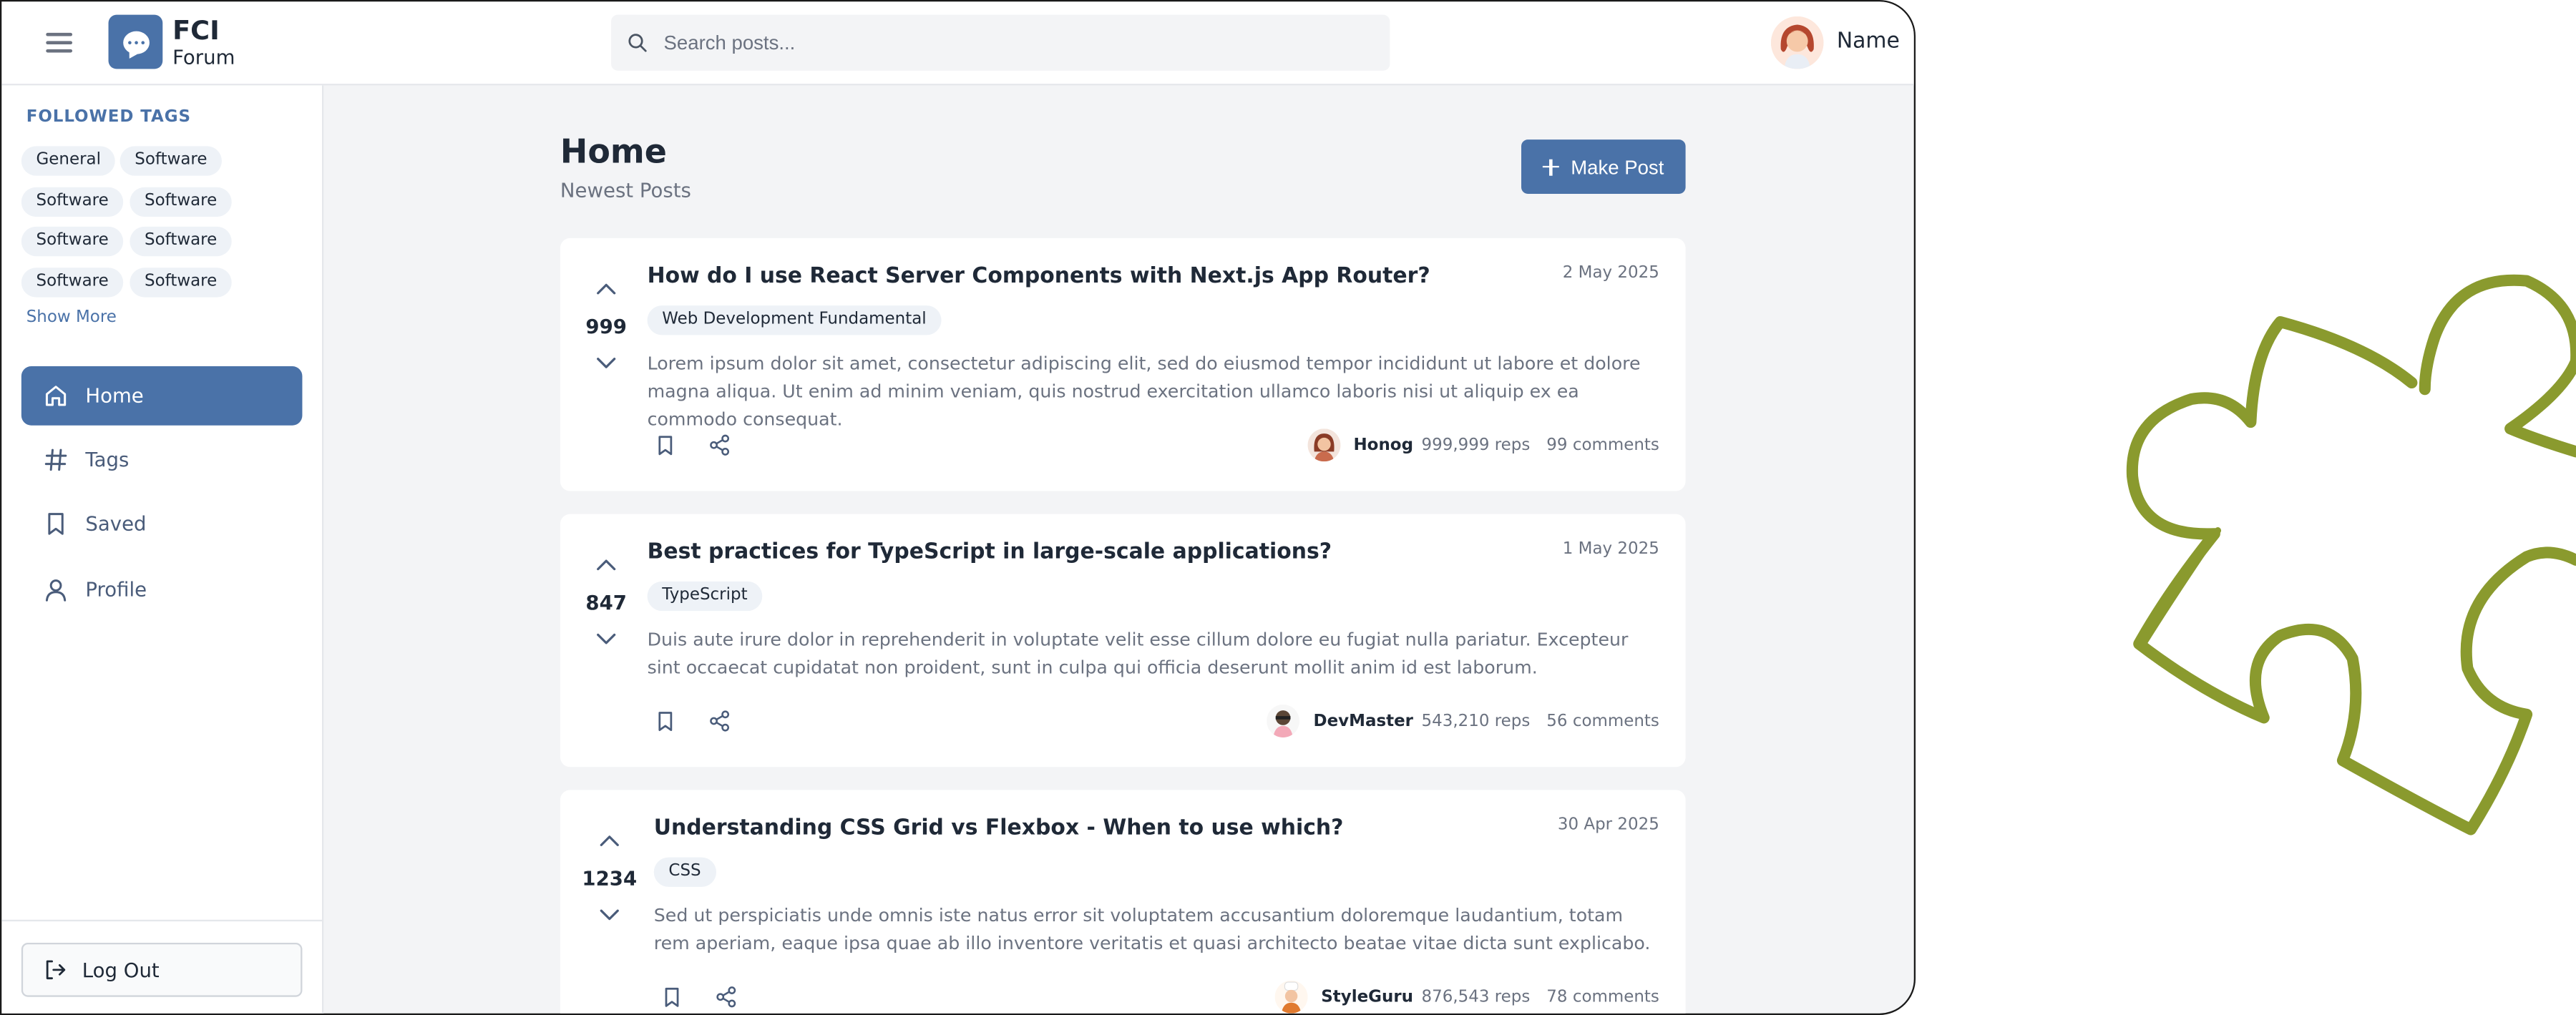 The width and height of the screenshot is (2576, 1015). I want to click on post-tag: Web Development Fundamental, so click(794, 320).